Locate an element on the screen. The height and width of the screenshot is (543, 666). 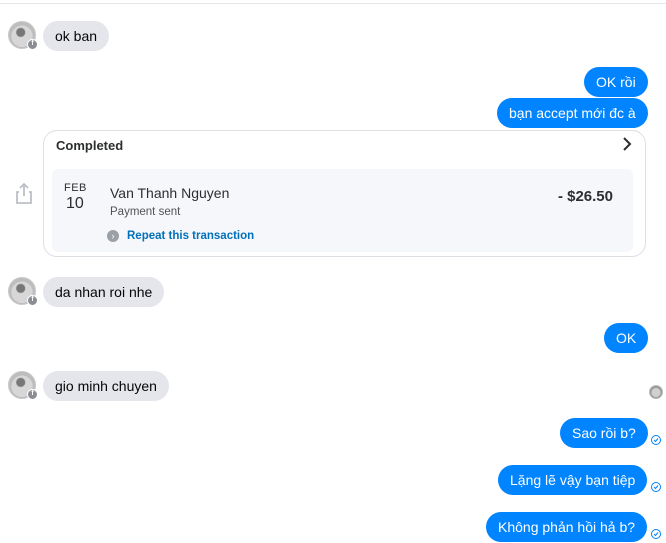
transaction-type: Payment sent is located at coordinates (145, 212).